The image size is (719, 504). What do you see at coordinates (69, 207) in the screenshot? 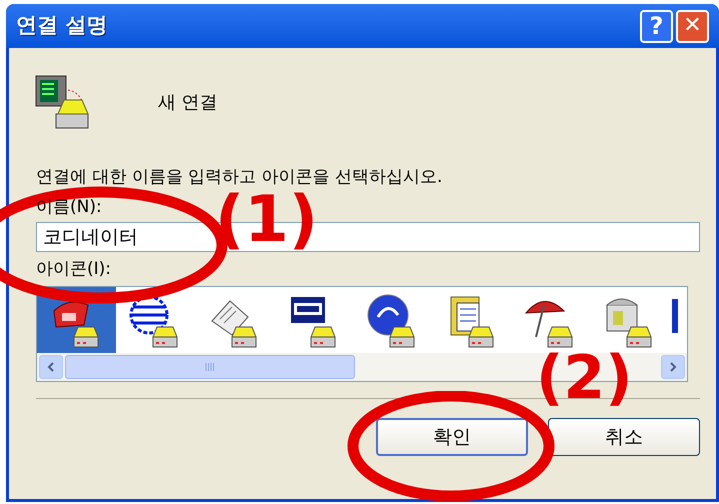
I see `name-label: 이름(N):` at bounding box center [69, 207].